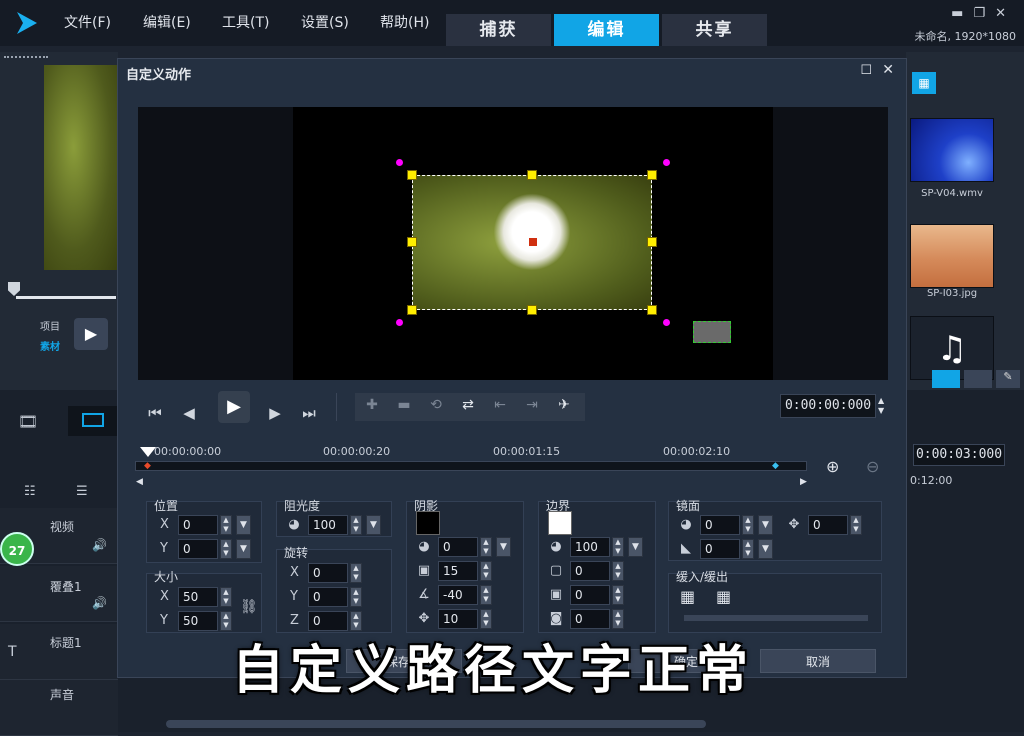 This screenshot has width=1024, height=736. Describe the element at coordinates (399, 322) in the screenshot. I see `rotate-handle-bl` at that location.